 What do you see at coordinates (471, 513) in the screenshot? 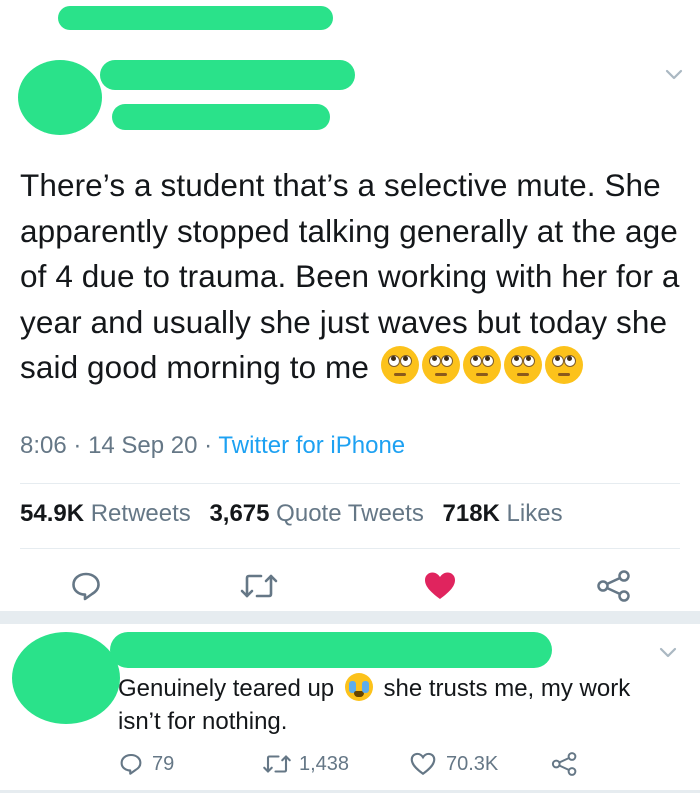
I see `likes-count: 718K` at bounding box center [471, 513].